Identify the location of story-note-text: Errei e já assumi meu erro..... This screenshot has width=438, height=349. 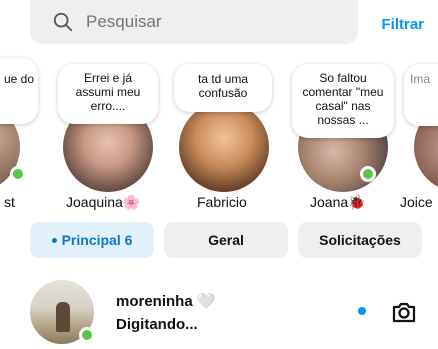
(108, 92).